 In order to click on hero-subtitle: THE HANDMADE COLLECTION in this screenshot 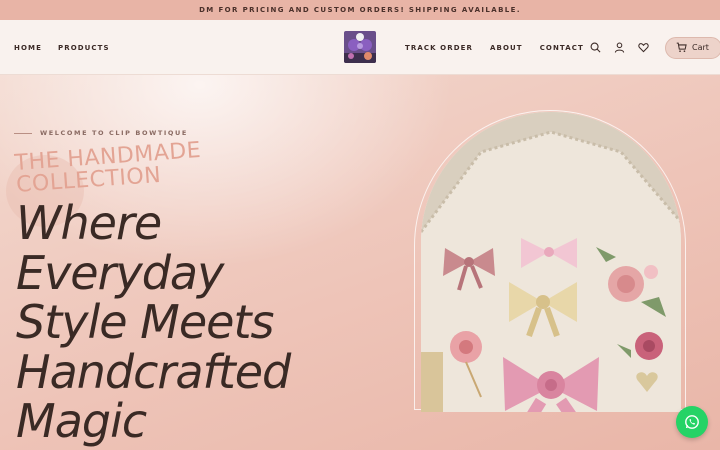, I will do `click(108, 168)`.